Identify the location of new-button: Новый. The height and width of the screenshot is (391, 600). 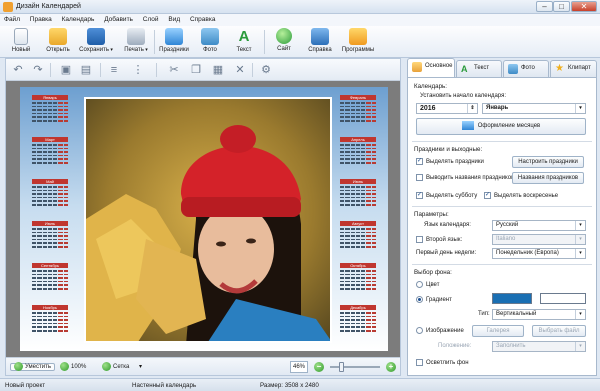
(21, 42).